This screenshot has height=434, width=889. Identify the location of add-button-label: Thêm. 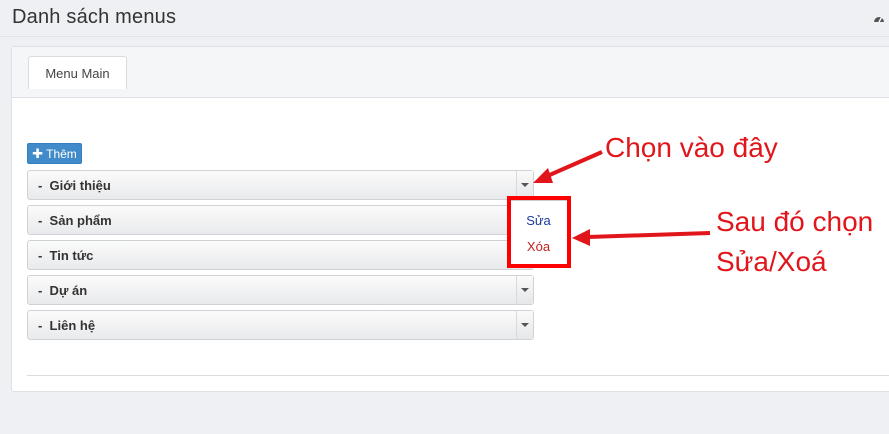
(61, 153).